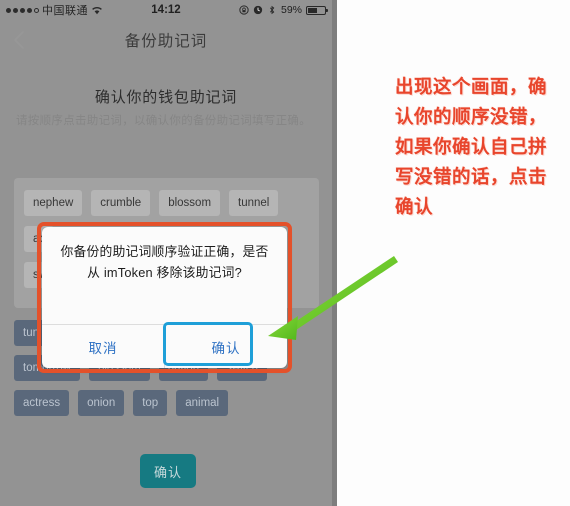 The image size is (570, 506). What do you see at coordinates (164, 297) in the screenshot?
I see `confirm-dialog: 你备份的助记词顺序验证正确，是否从 imToken 移除该助记词? 取消 确认` at bounding box center [164, 297].